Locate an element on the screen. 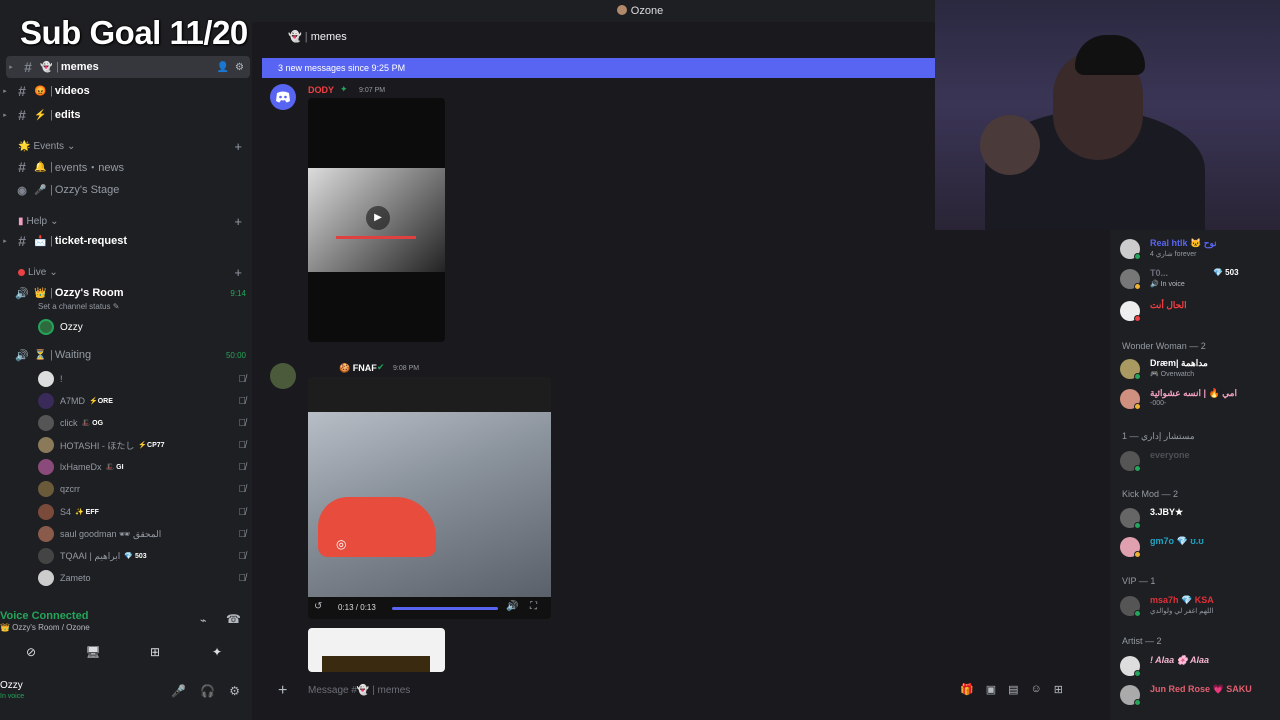  member-item: everyone is located at coordinates (1198, 461).